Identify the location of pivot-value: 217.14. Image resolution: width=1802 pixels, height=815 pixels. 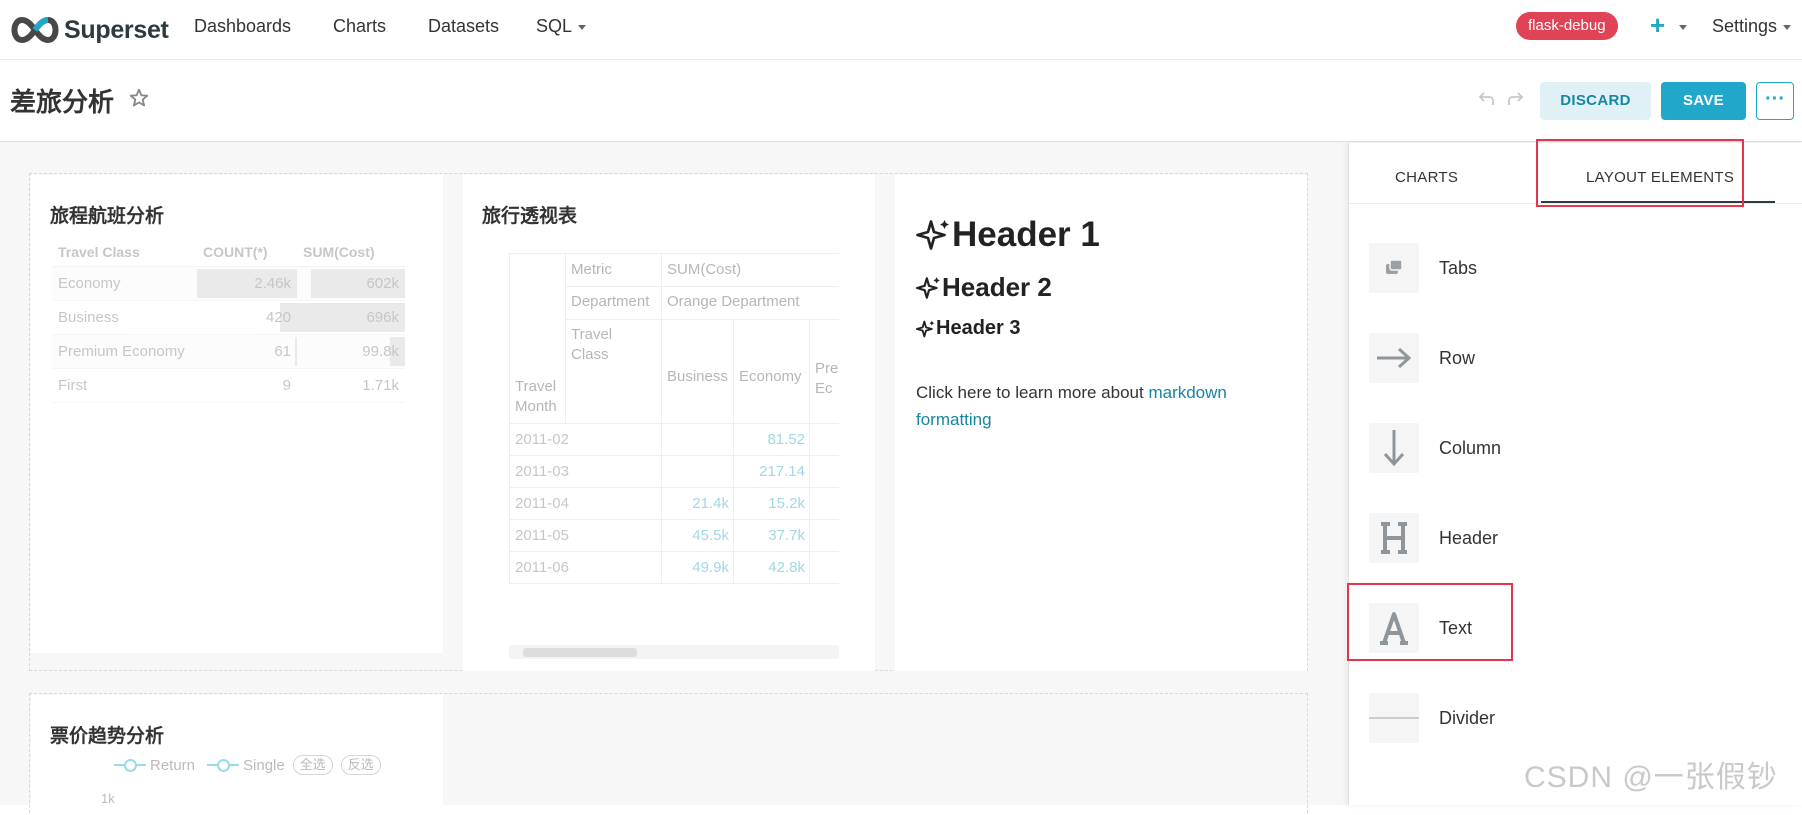
(782, 471).